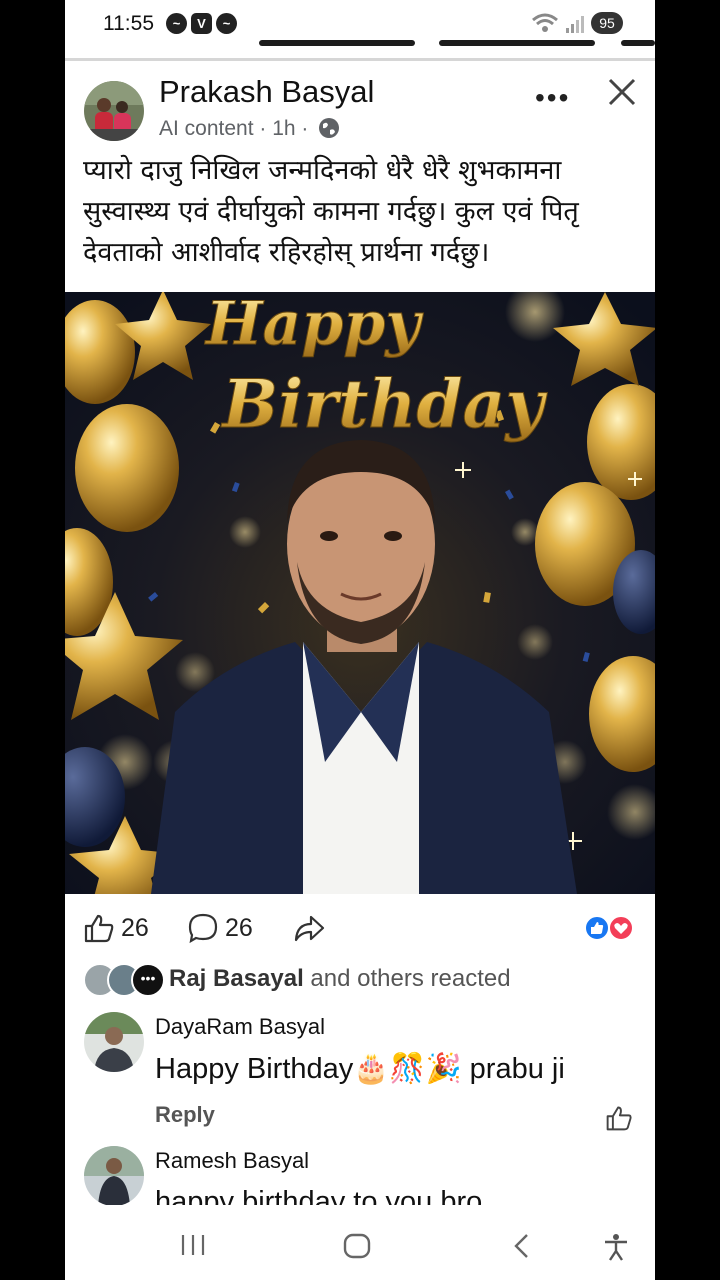  Describe the element at coordinates (236, 978) in the screenshot. I see `reaction-summary-name: Raj Basayal` at that location.